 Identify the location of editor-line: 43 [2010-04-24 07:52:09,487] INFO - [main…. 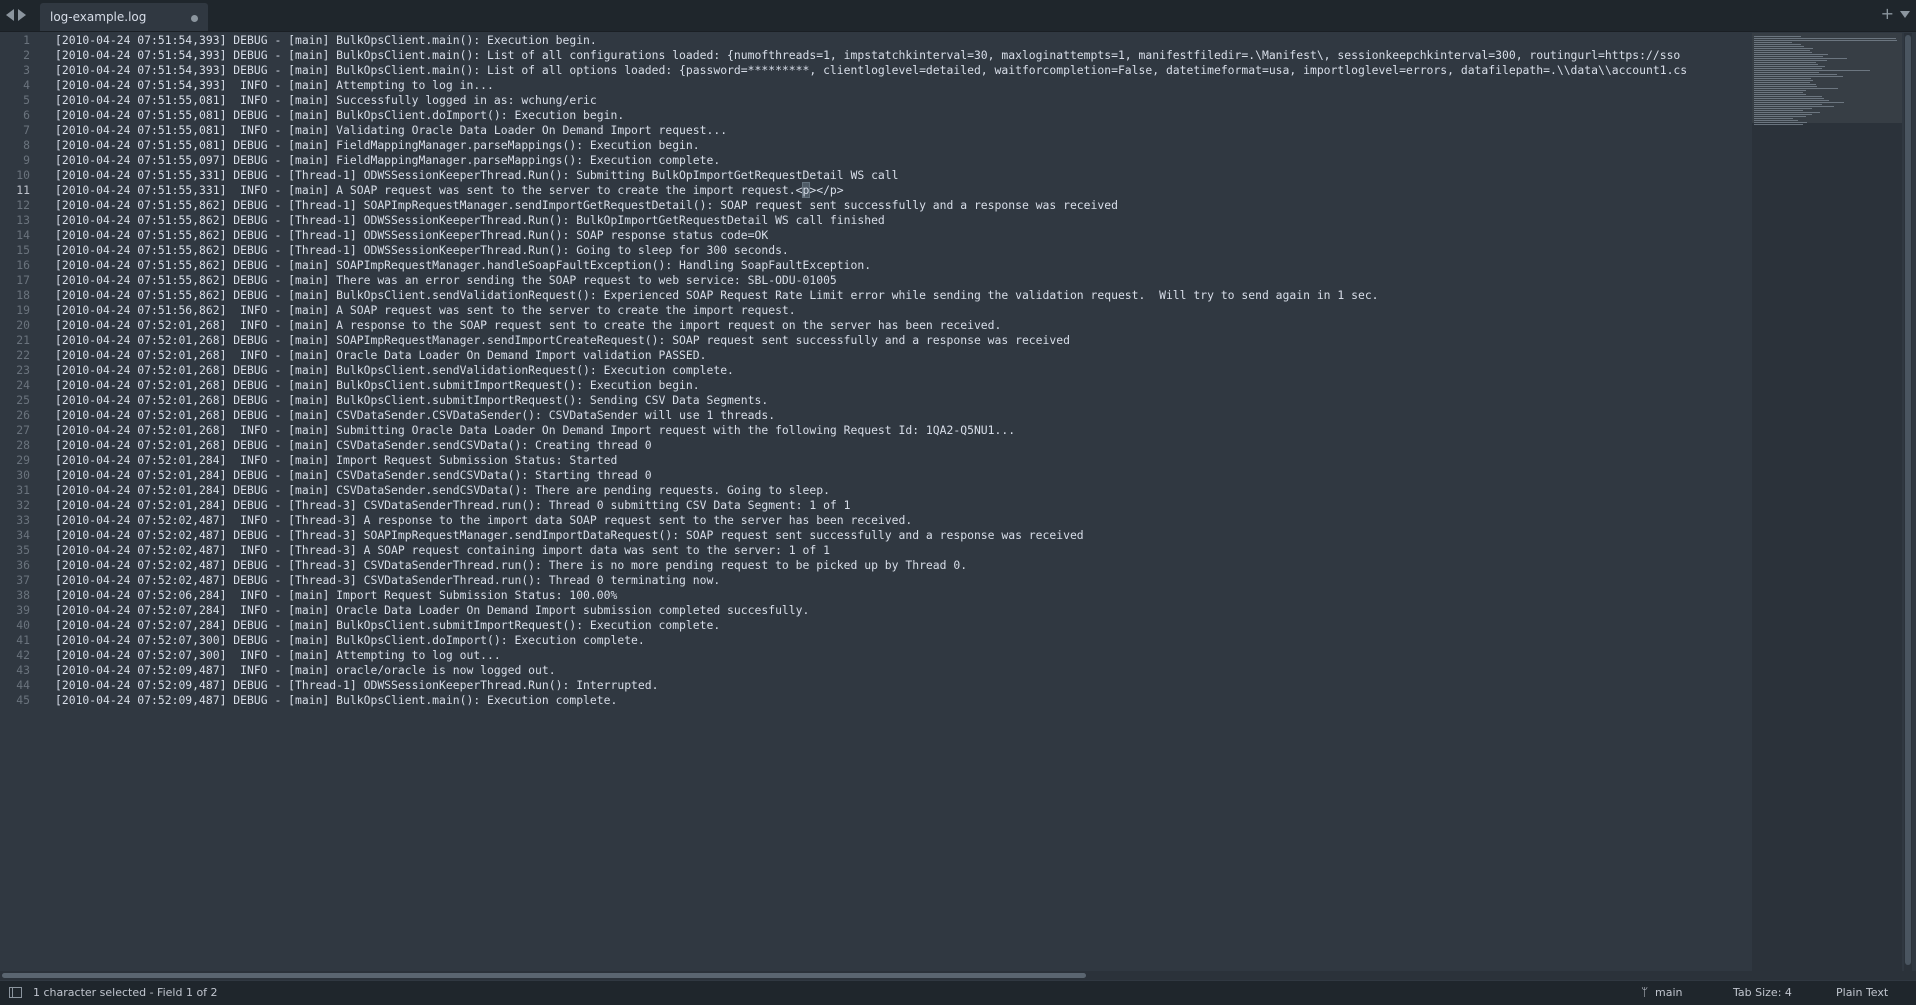
(876, 670).